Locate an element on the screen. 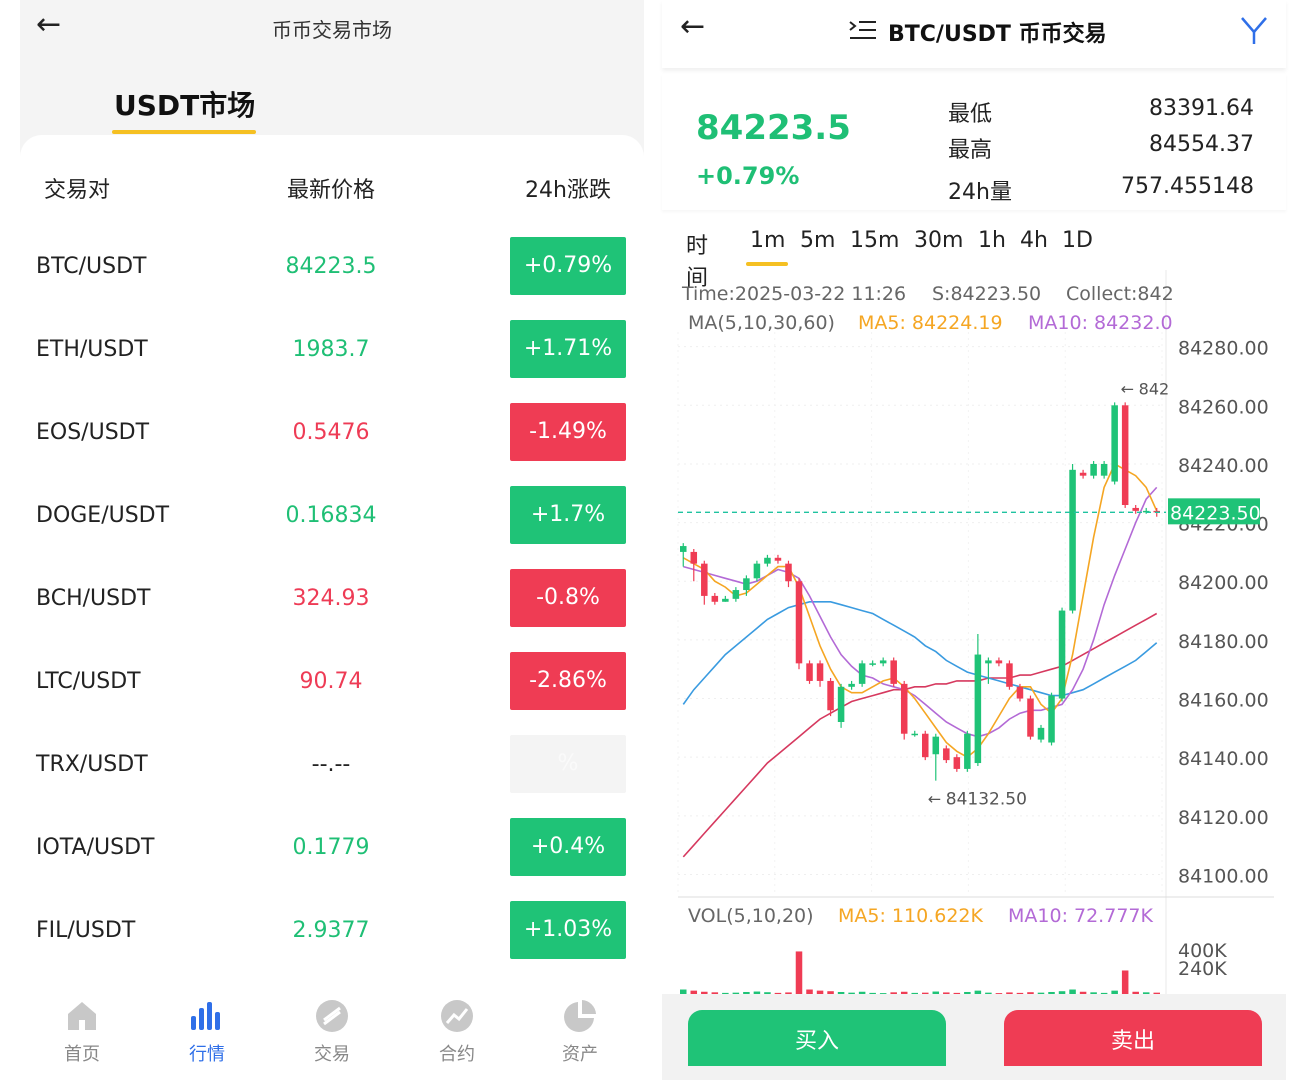 This screenshot has width=1305, height=1080. nav-contract: 合约 is located at coordinates (457, 1030).